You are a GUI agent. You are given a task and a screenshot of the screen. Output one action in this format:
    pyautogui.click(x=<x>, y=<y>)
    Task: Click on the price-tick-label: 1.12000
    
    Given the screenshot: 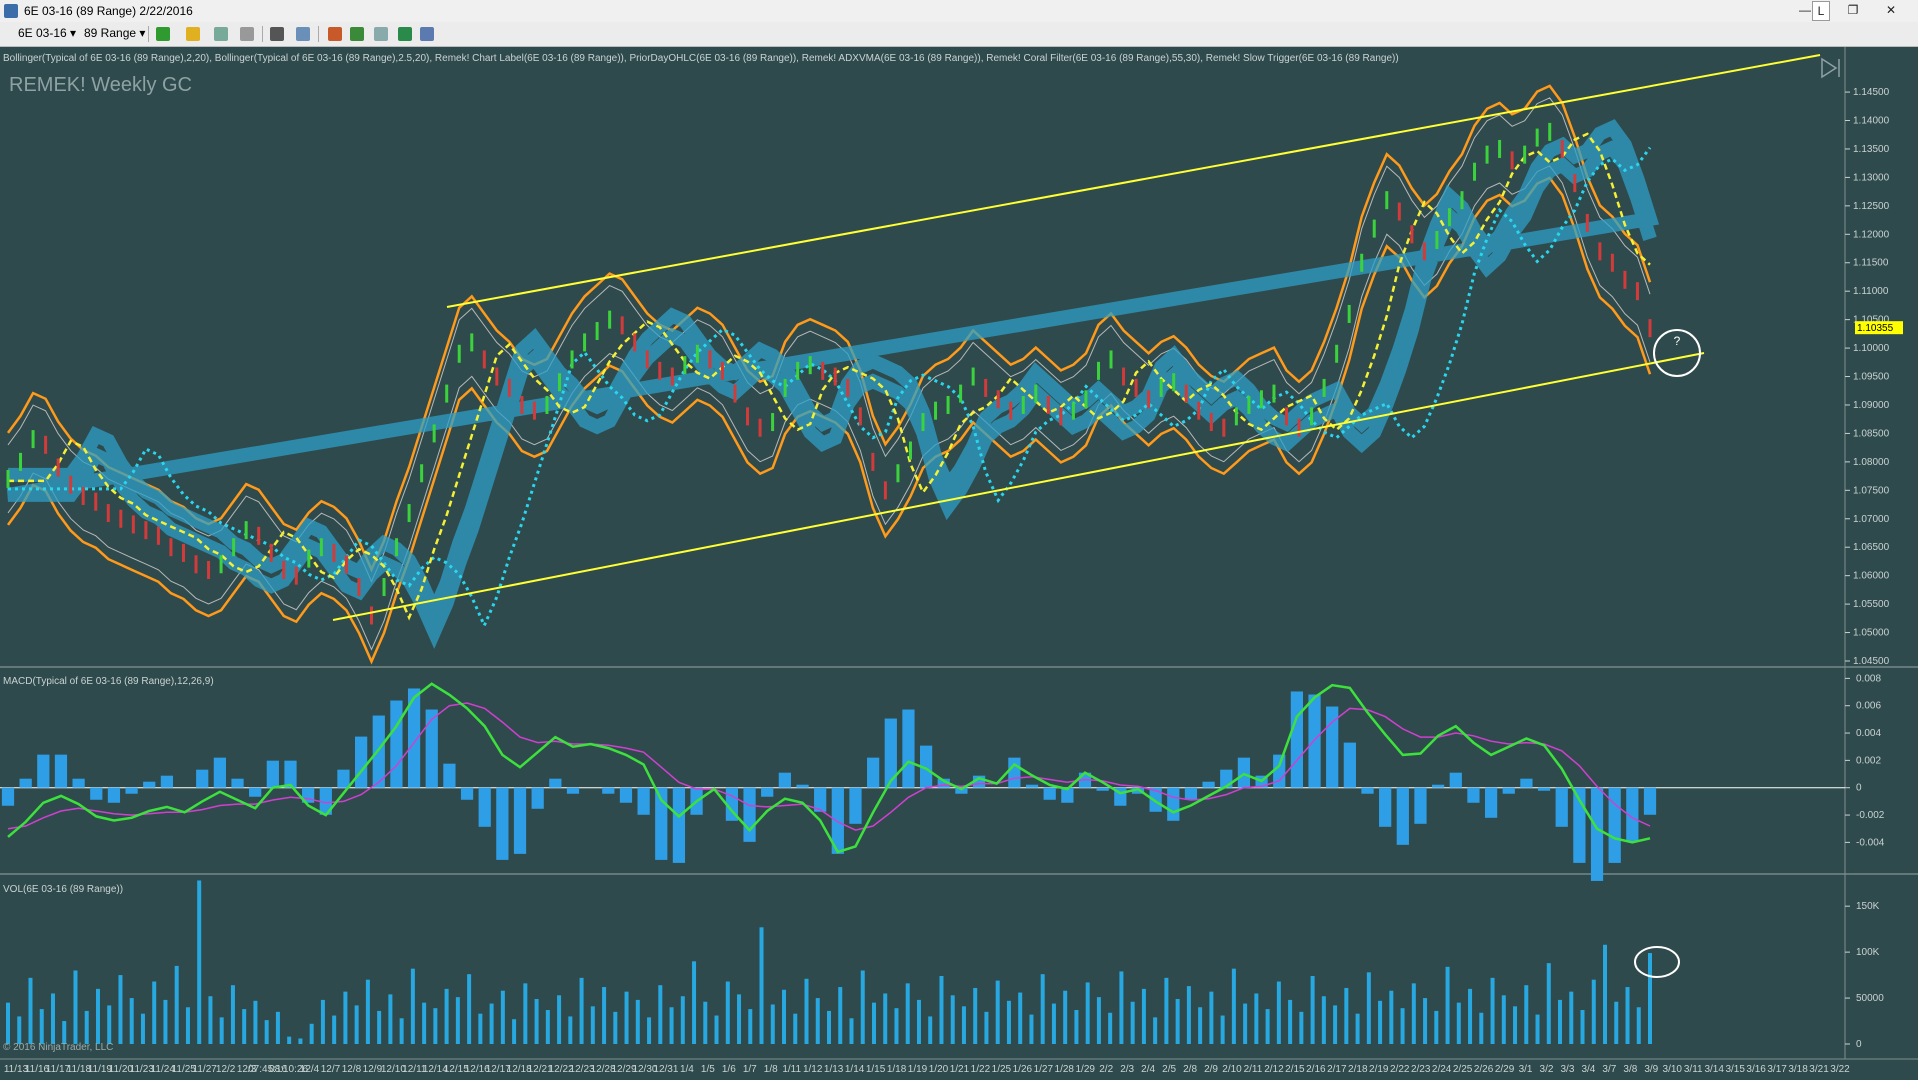 What is the action you would take?
    pyautogui.click(x=1871, y=234)
    